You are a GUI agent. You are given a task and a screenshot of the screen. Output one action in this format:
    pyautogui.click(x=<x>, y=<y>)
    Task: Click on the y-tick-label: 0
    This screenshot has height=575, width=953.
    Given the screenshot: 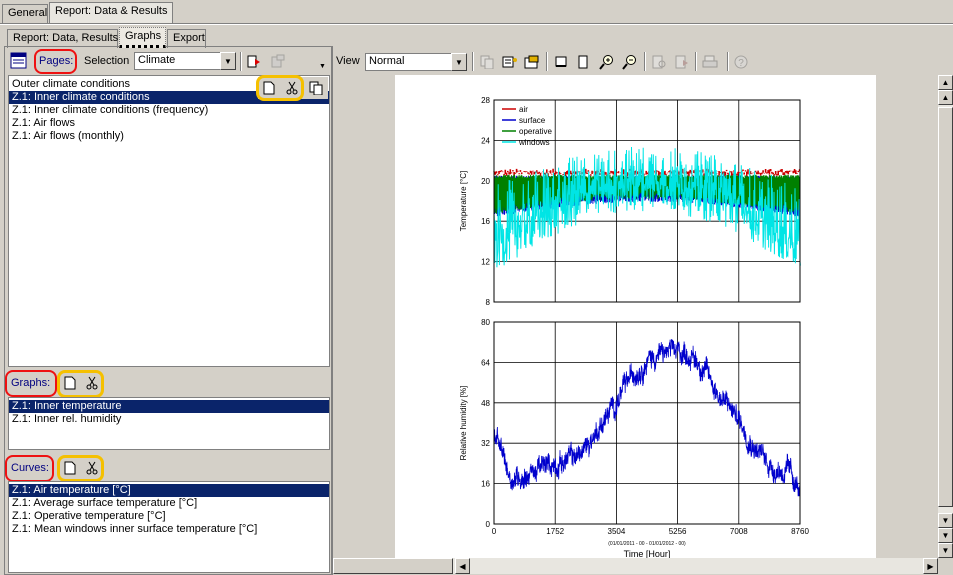 What is the action you would take?
    pyautogui.click(x=488, y=524)
    